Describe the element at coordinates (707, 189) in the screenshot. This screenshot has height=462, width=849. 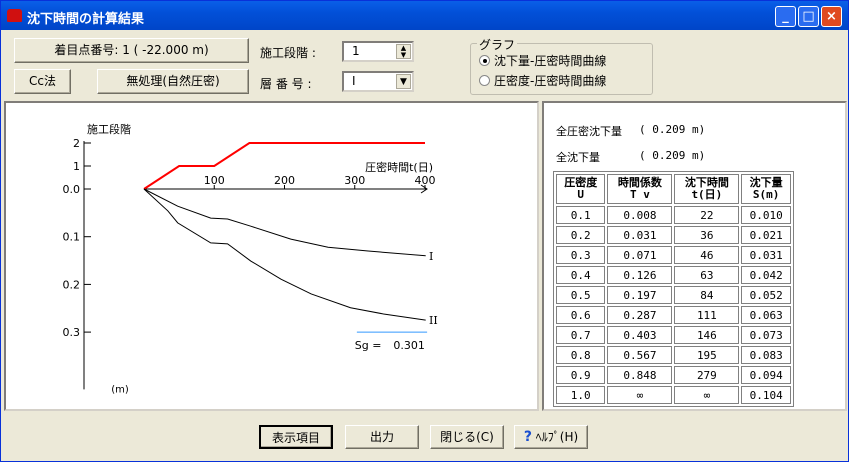
I see `column-header: 沈下時間 t(日)` at that location.